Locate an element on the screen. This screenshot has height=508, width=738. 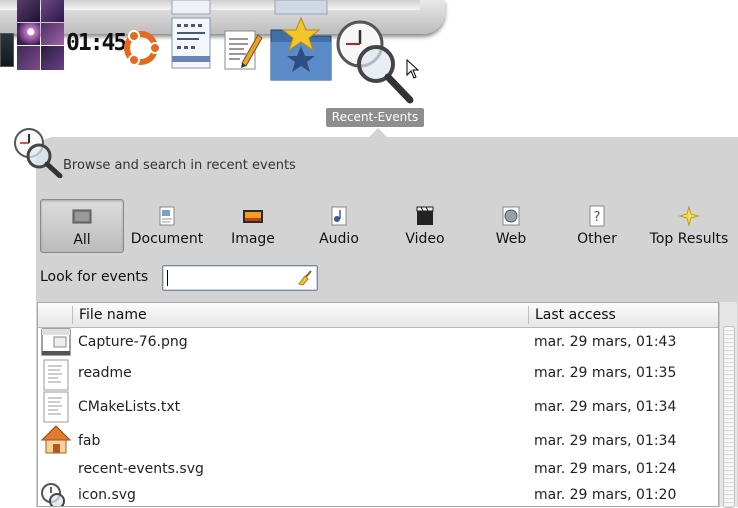
table-header: File name Last access is located at coordinates (378, 315).